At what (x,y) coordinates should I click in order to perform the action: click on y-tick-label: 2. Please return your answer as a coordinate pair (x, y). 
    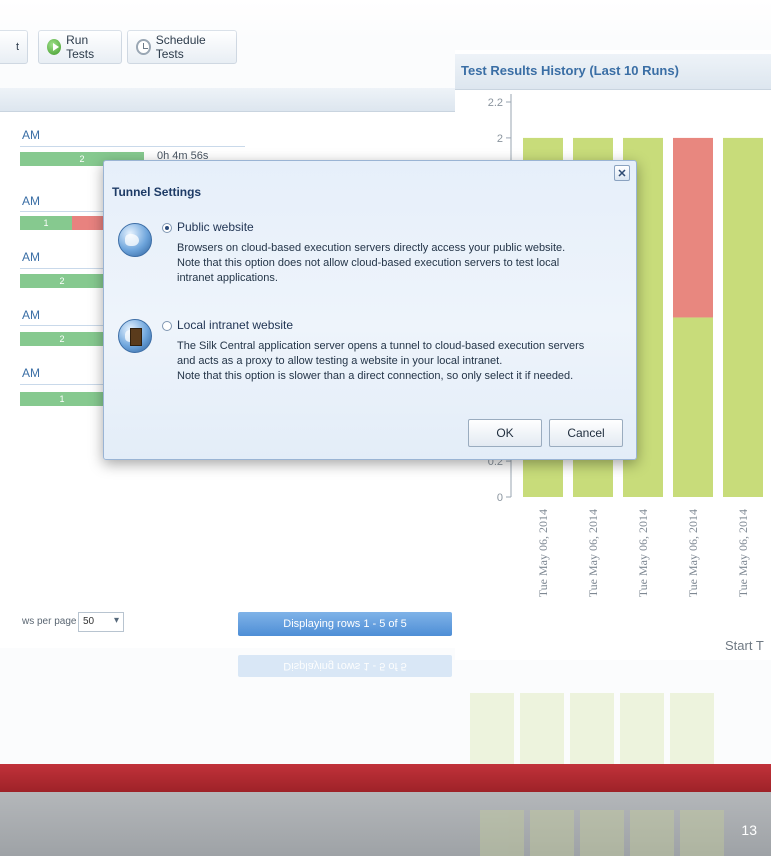
    Looking at the image, I should click on (500, 139).